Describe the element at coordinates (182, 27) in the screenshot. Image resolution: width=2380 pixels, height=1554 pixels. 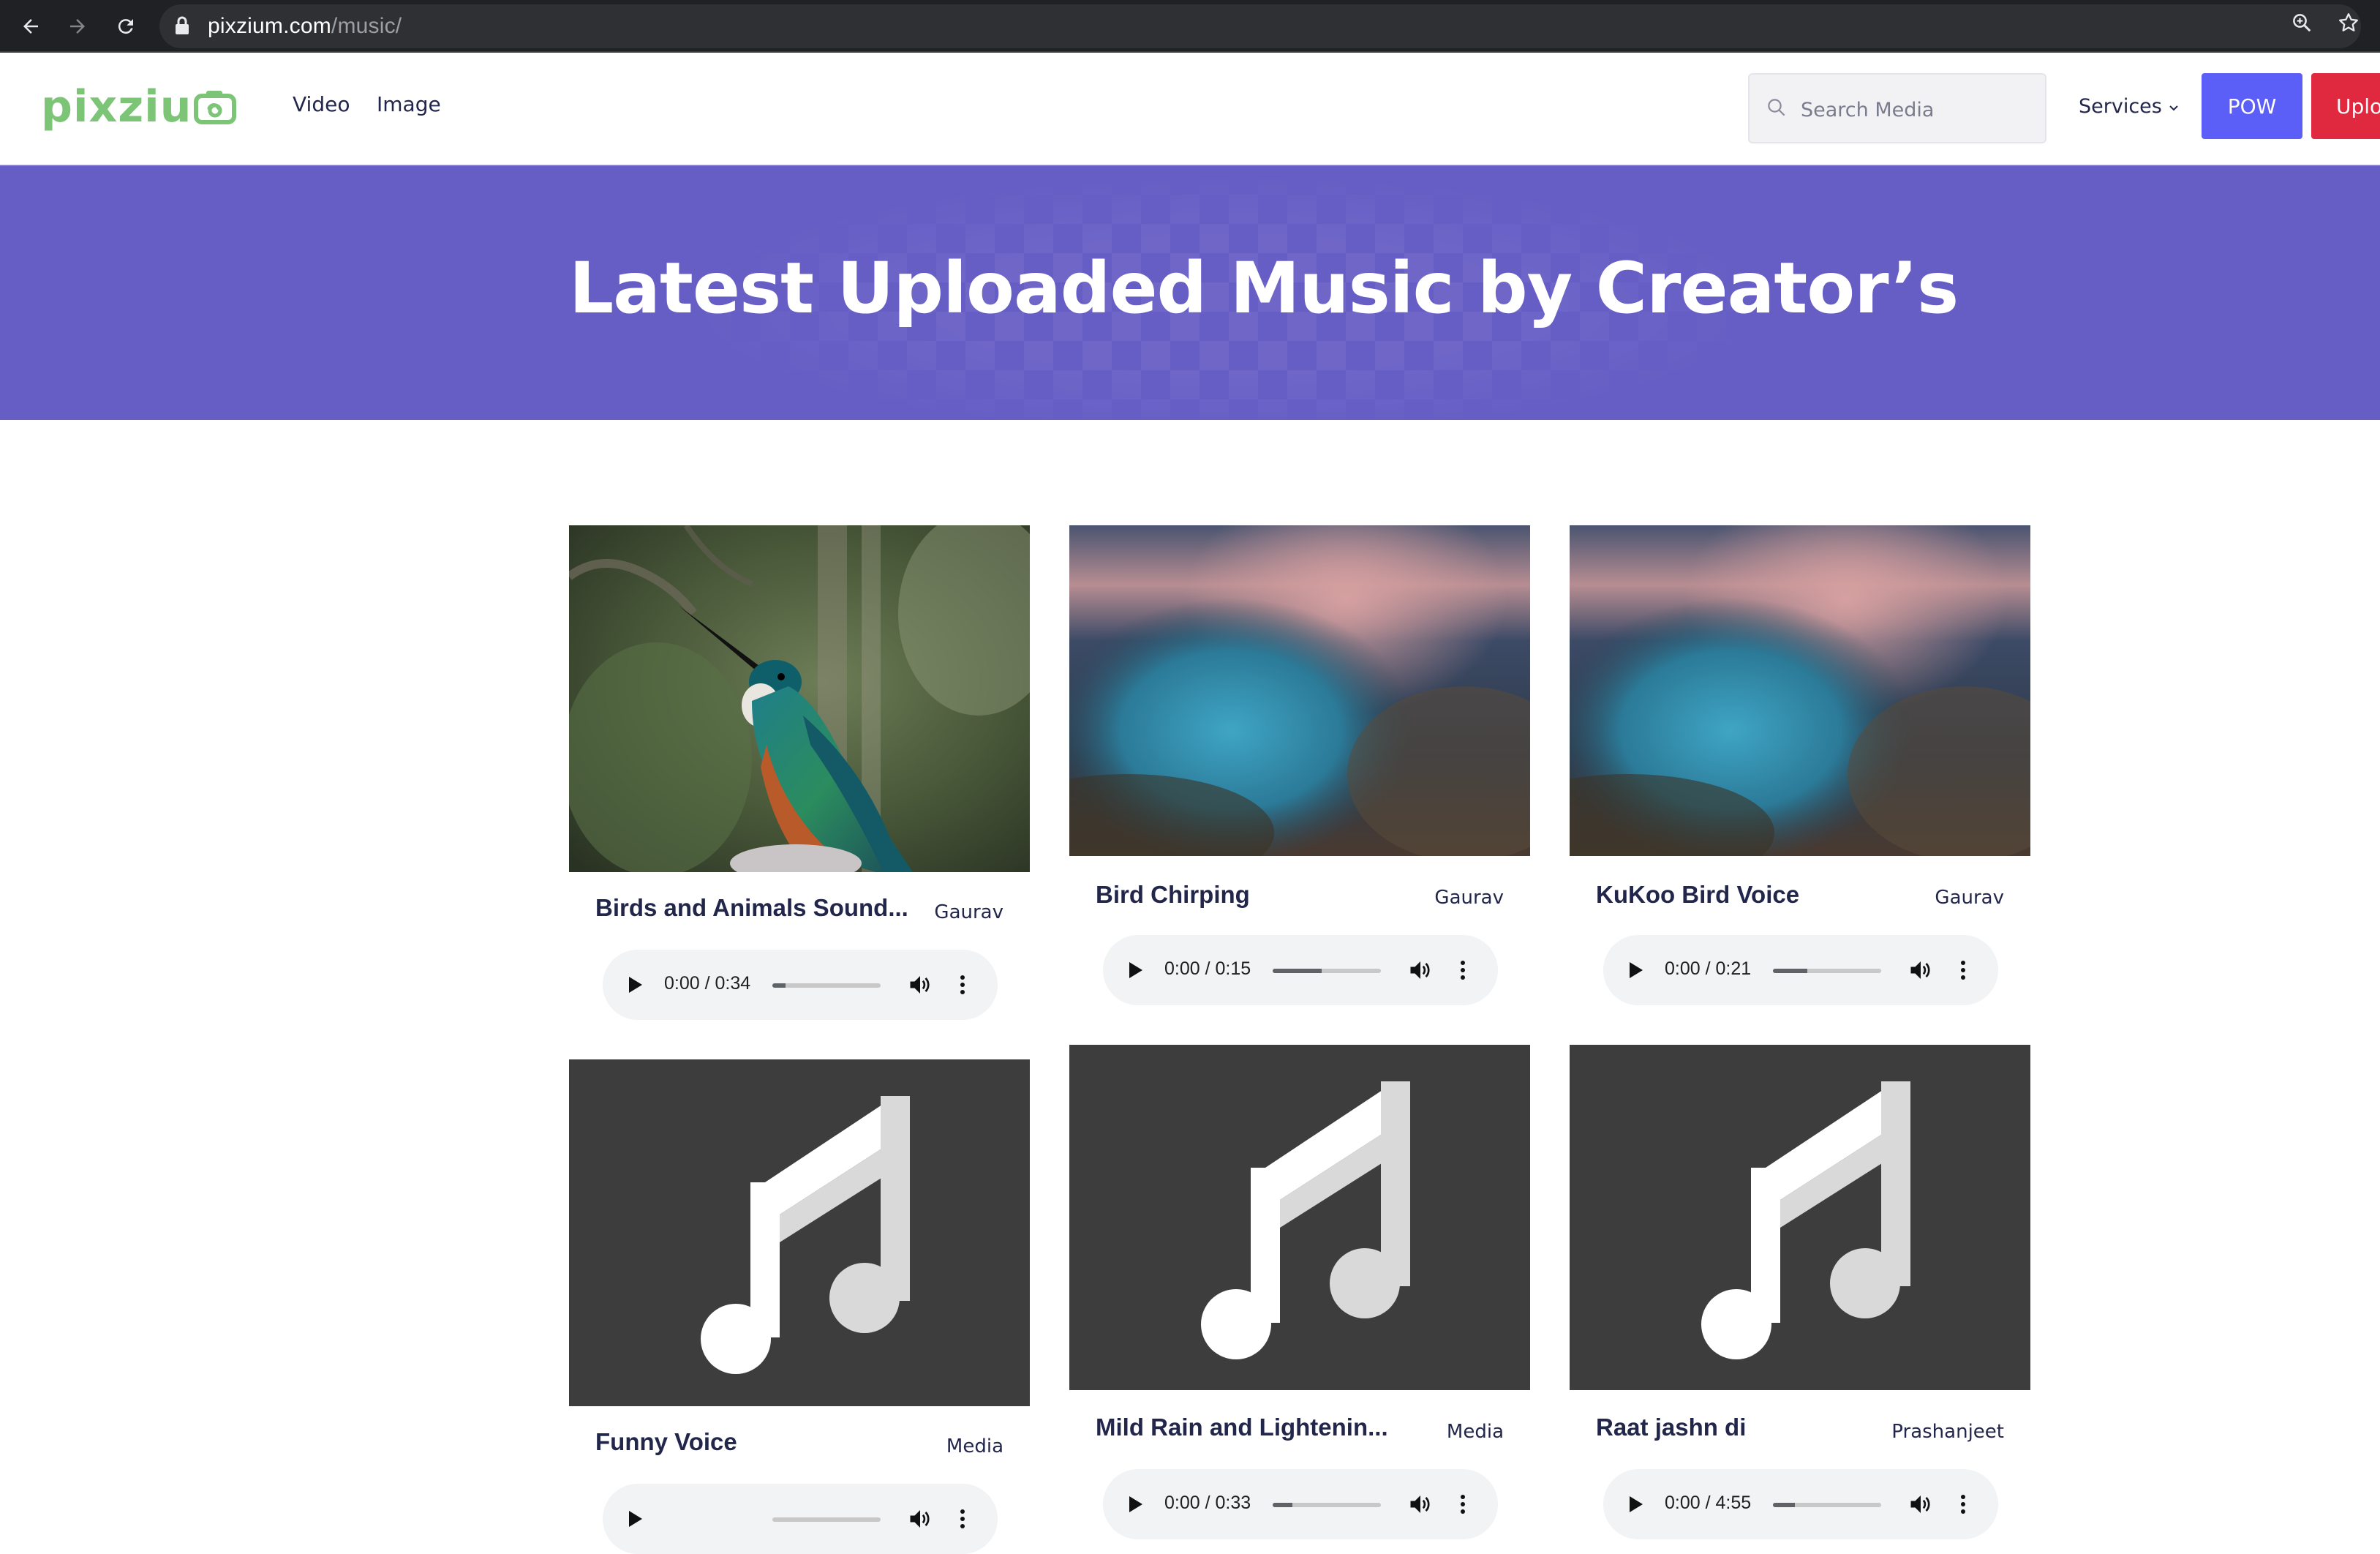
I see `lock-icon` at that location.